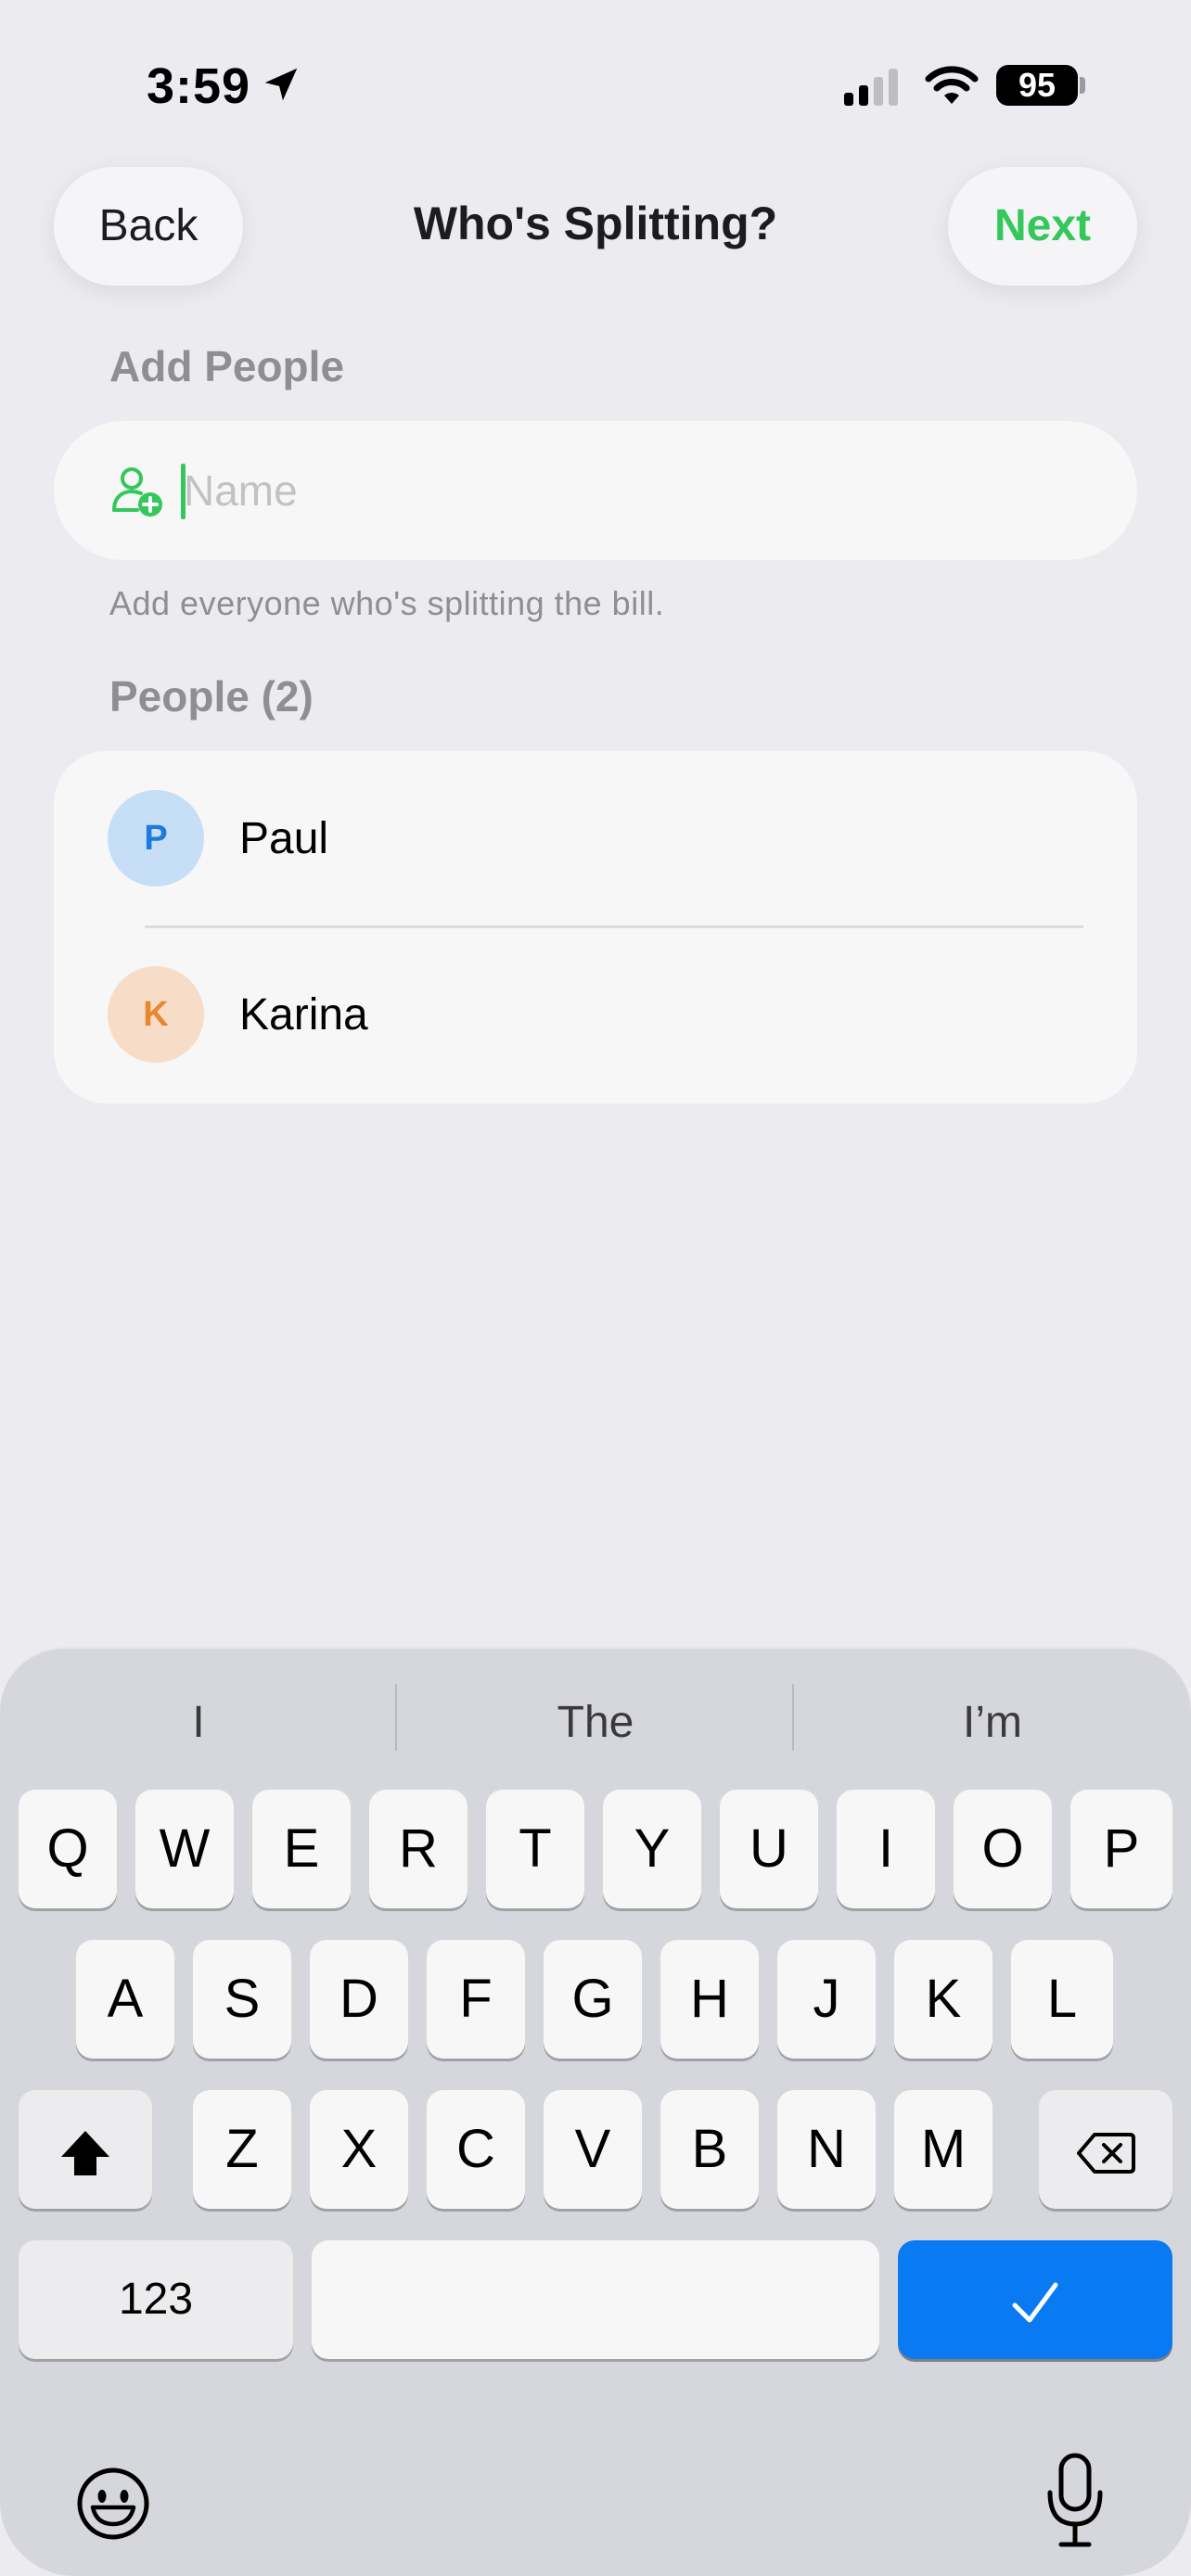 This screenshot has width=1191, height=2576. I want to click on suggestion-bar: I The I’m, so click(595, 1723).